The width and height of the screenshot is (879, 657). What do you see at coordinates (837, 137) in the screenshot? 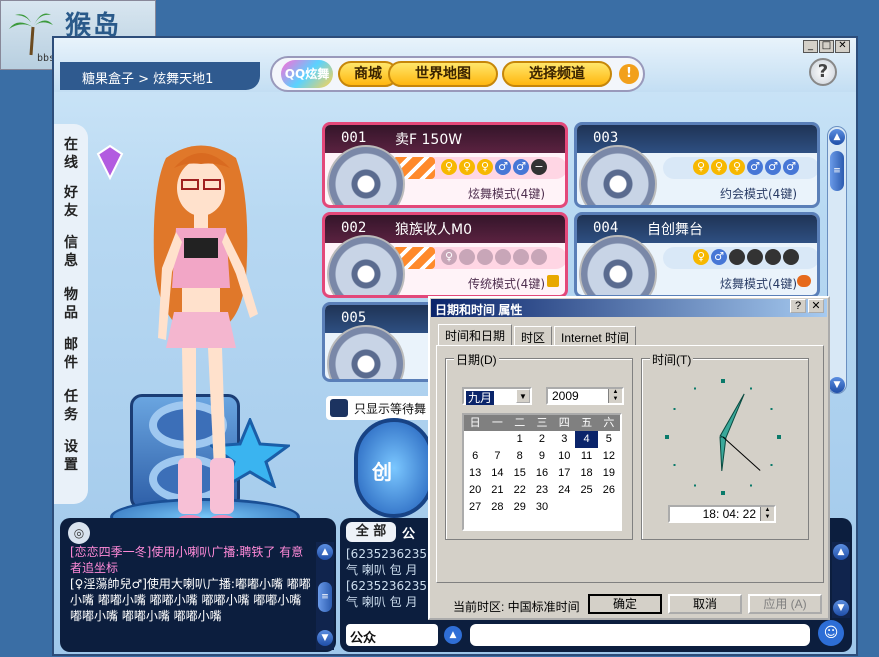
I see `room-scroll-up-button: ▲` at bounding box center [837, 137].